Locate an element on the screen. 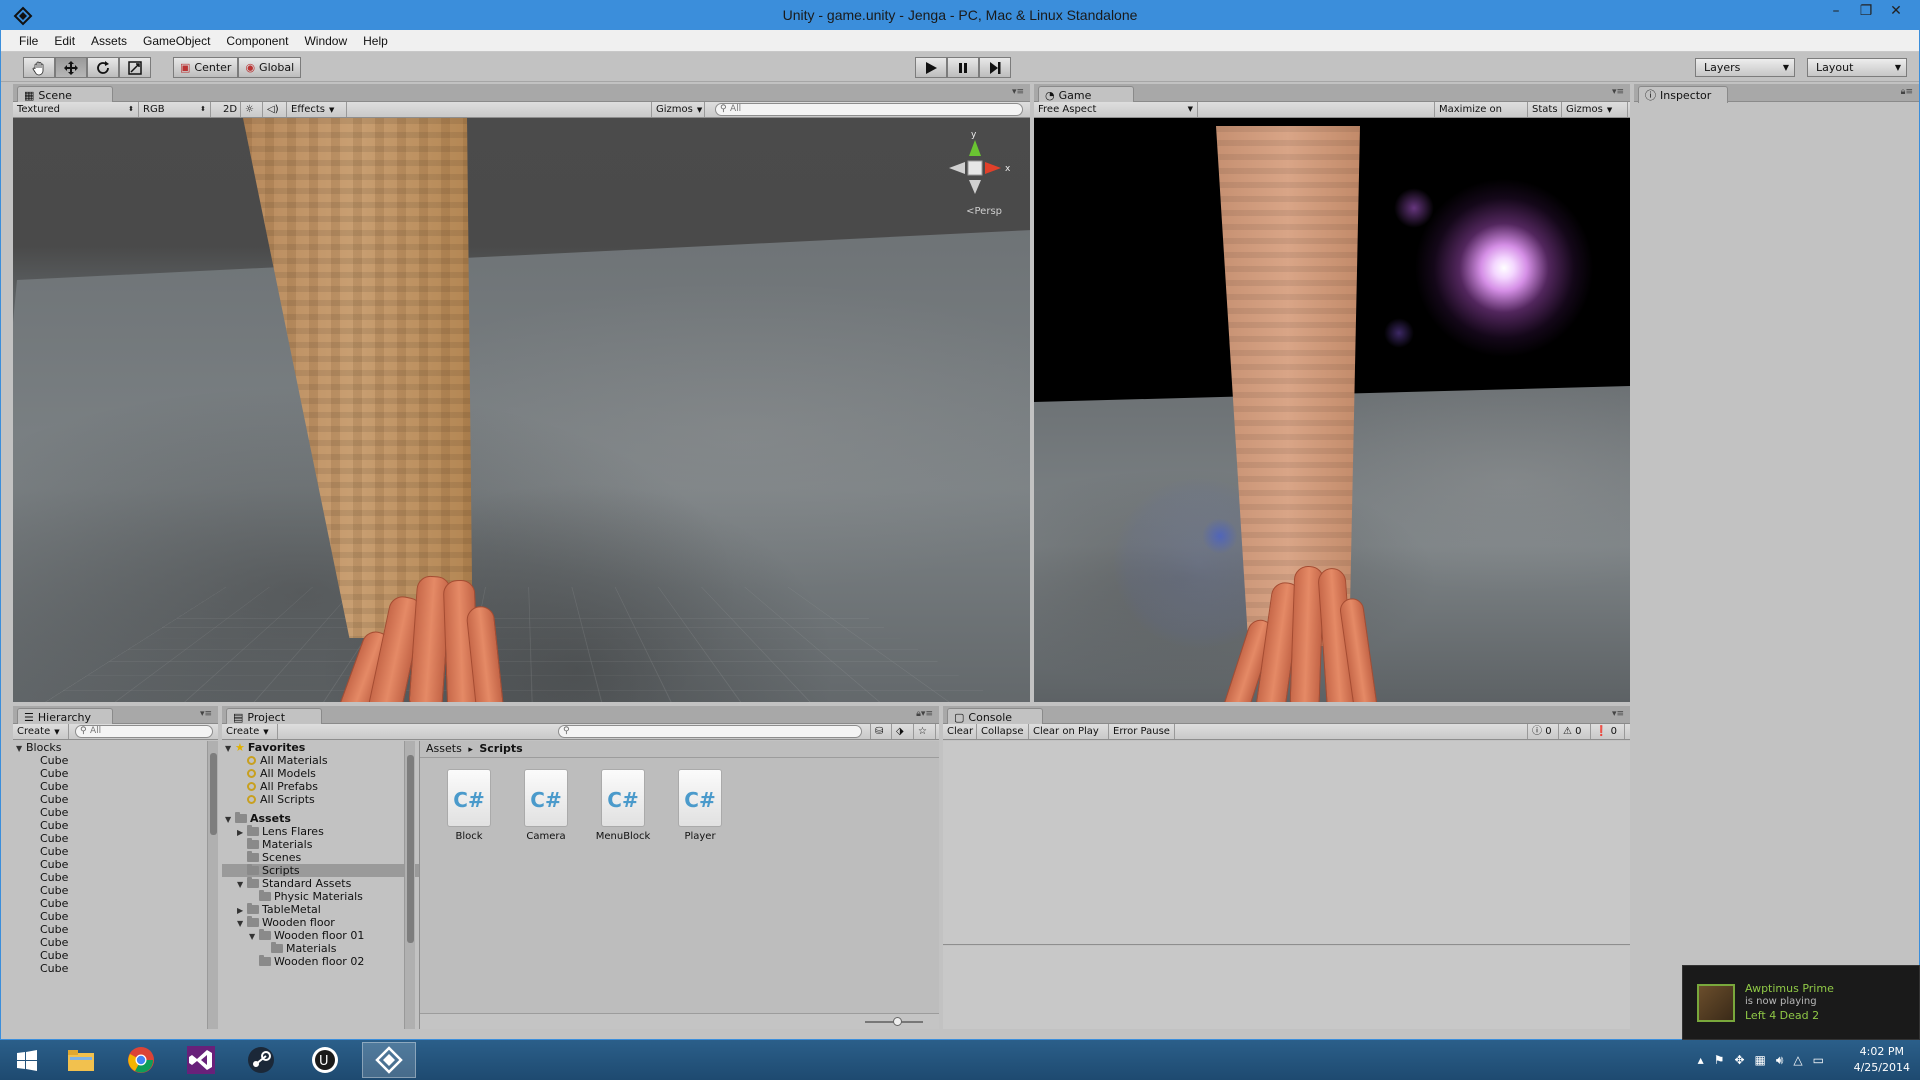  console-clear-on-play-toggle: Clear on Play is located at coordinates (1069, 731).